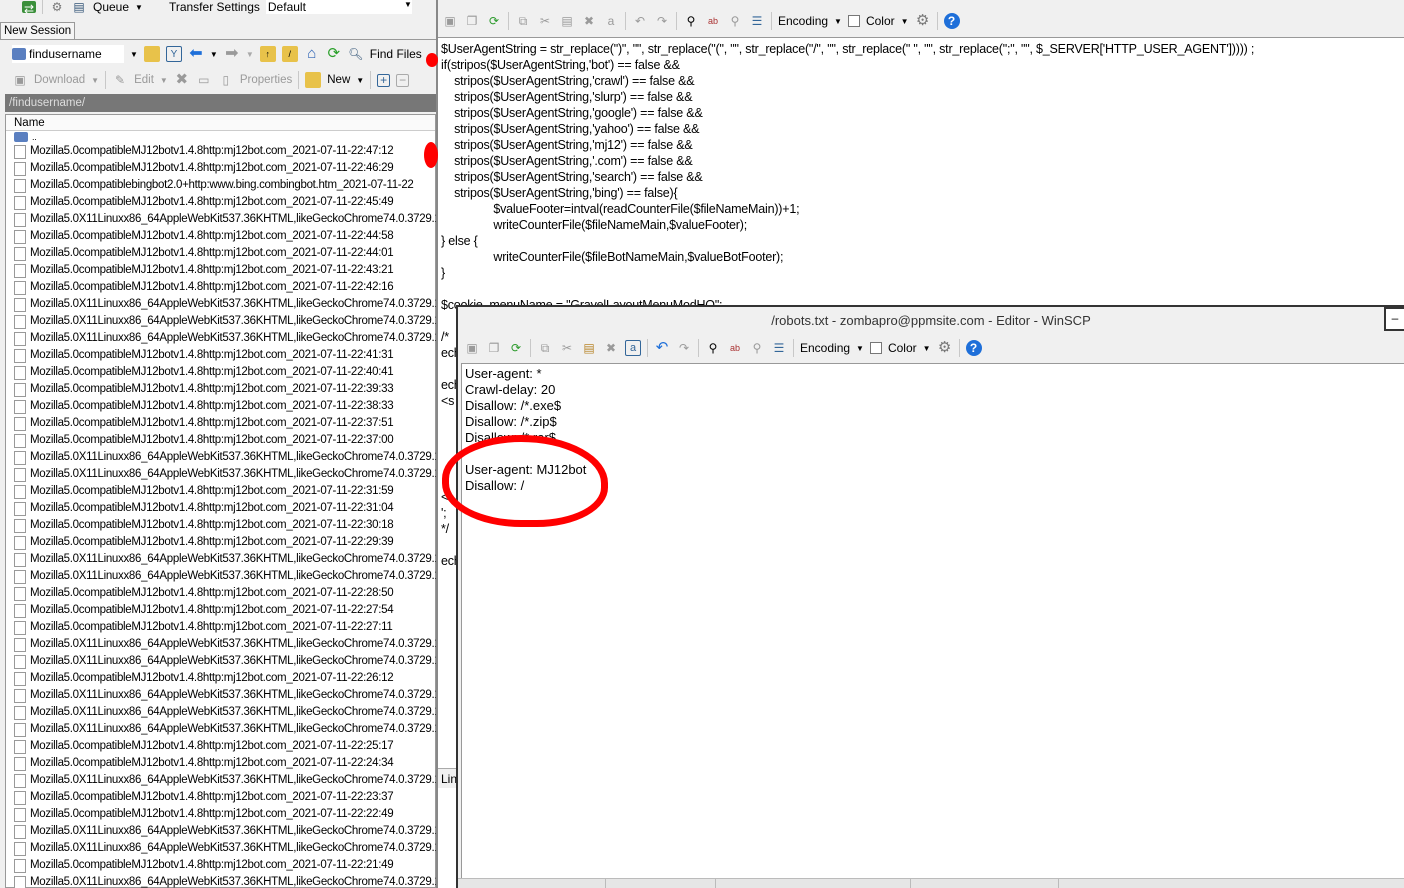  Describe the element at coordinates (312, 54) in the screenshot. I see `home-icon: ⌂` at that location.